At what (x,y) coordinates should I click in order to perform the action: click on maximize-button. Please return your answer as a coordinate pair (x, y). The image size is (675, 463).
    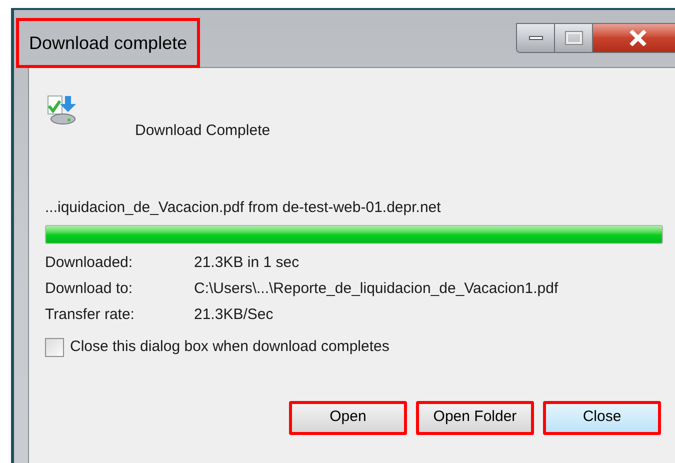
    Looking at the image, I should click on (574, 38).